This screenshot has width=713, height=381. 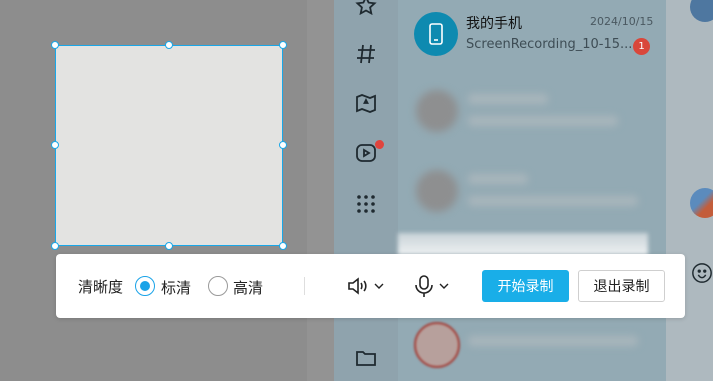 I want to click on recording-toolbar: 清晰度 标清 高清 开始录制 退出录制, so click(x=370, y=286).